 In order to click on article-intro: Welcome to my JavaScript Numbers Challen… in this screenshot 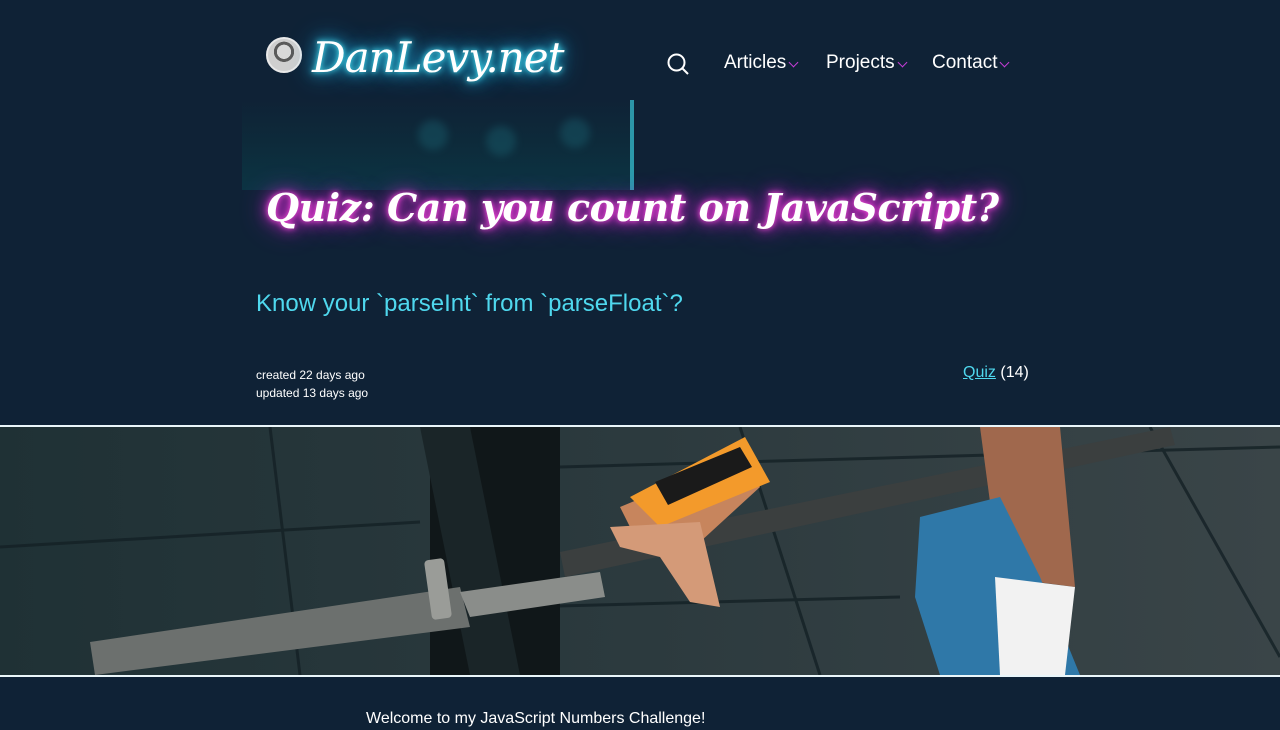, I will do `click(536, 718)`.